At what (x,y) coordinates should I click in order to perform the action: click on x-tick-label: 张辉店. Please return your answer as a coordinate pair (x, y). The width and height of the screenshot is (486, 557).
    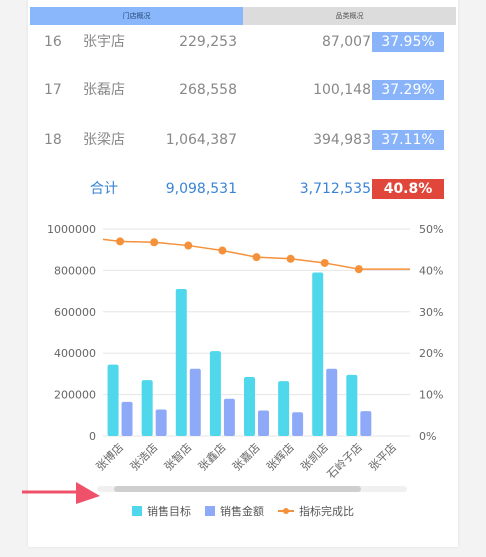
    Looking at the image, I should click on (279, 456).